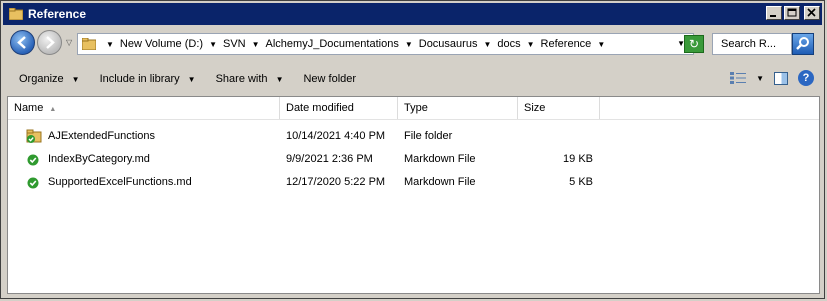 This screenshot has width=827, height=301. Describe the element at coordinates (120, 182) in the screenshot. I see `file-name: SupportedExcelFunctions.md` at that location.